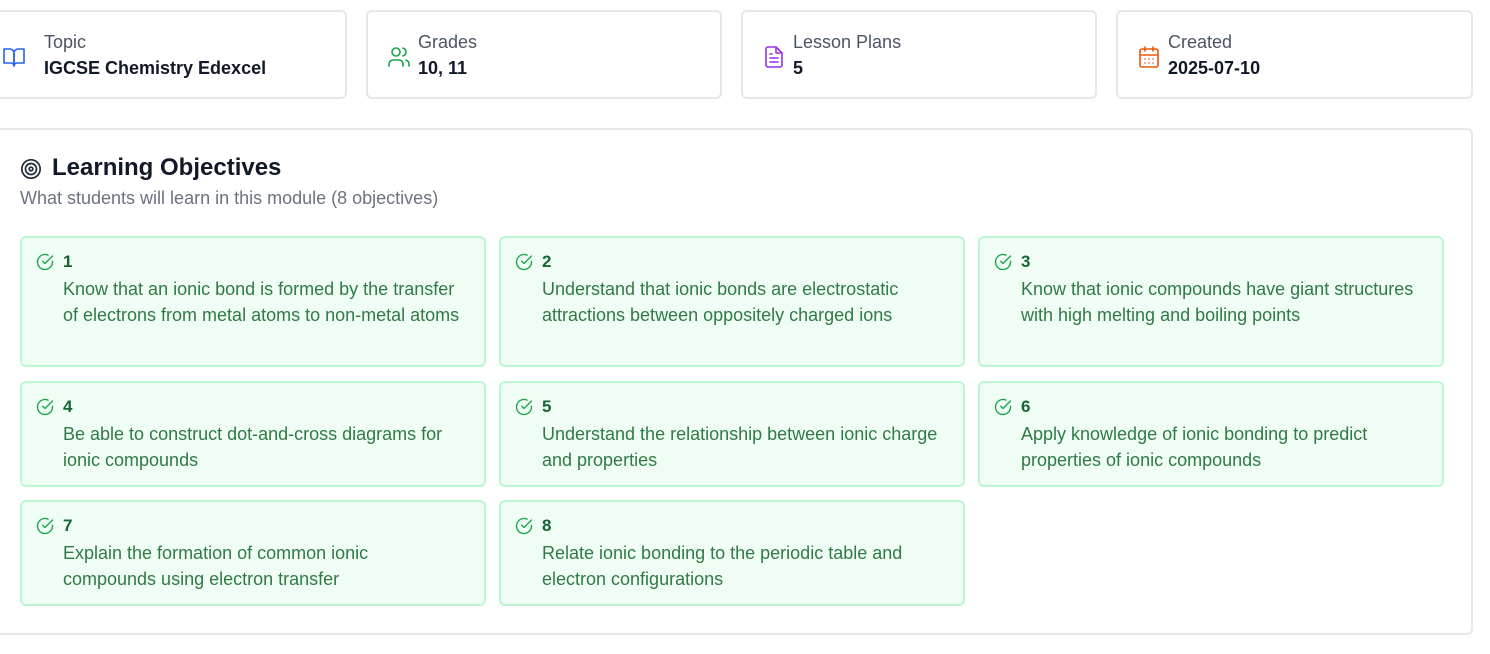 The height and width of the screenshot is (654, 1490). Describe the element at coordinates (1214, 68) in the screenshot. I see `stat-value: 2025-07-10` at that location.